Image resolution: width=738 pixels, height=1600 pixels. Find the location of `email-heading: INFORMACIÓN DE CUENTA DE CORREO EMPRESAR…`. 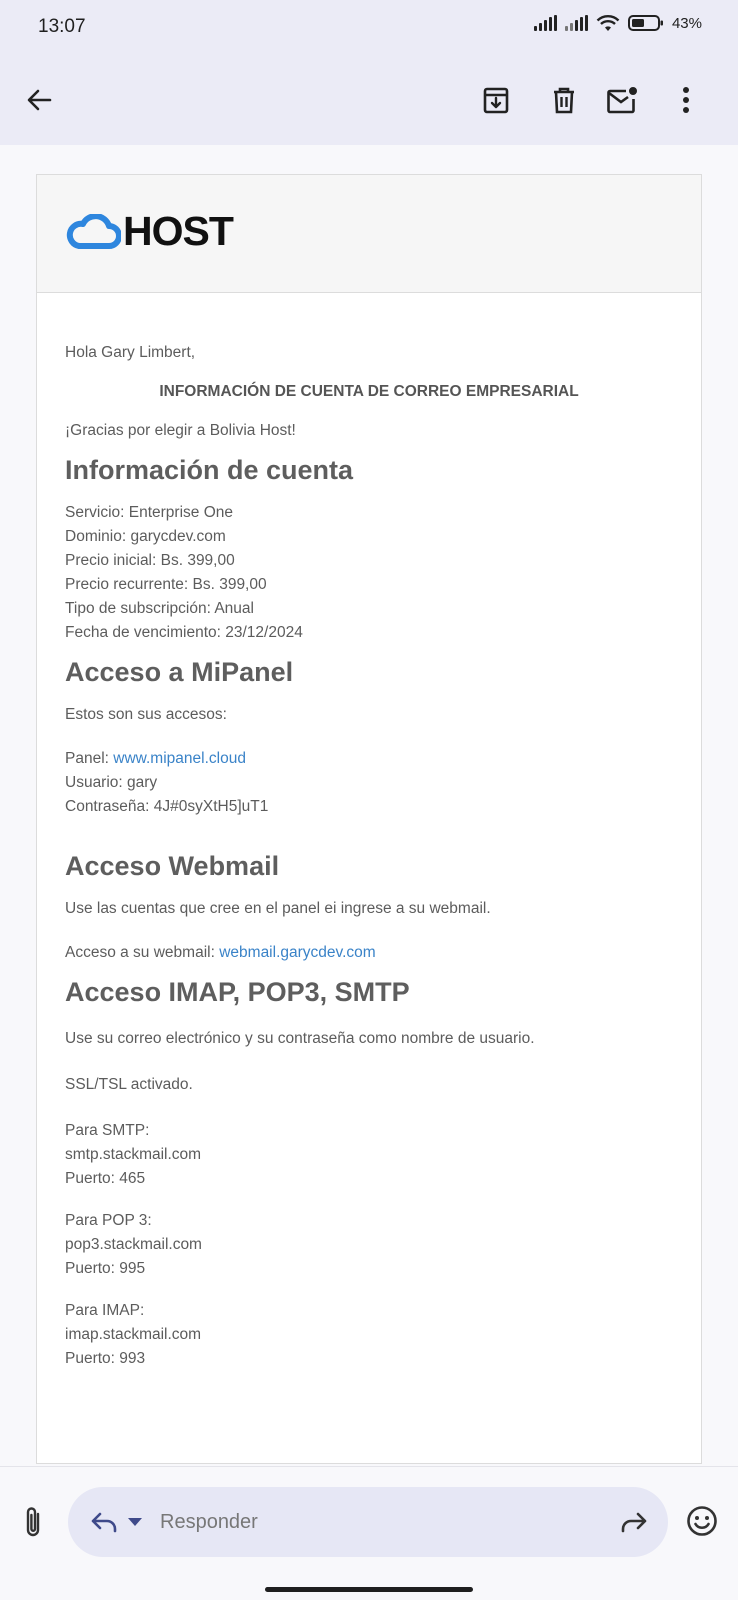

email-heading: INFORMACIÓN DE CUENTA DE CORREO EMPRESAR… is located at coordinates (369, 391).